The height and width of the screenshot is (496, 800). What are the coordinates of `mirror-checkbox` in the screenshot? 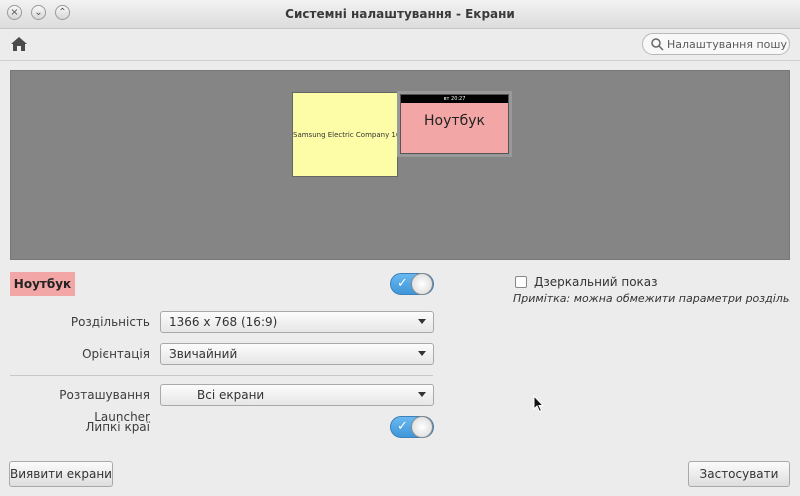 It's located at (521, 282).